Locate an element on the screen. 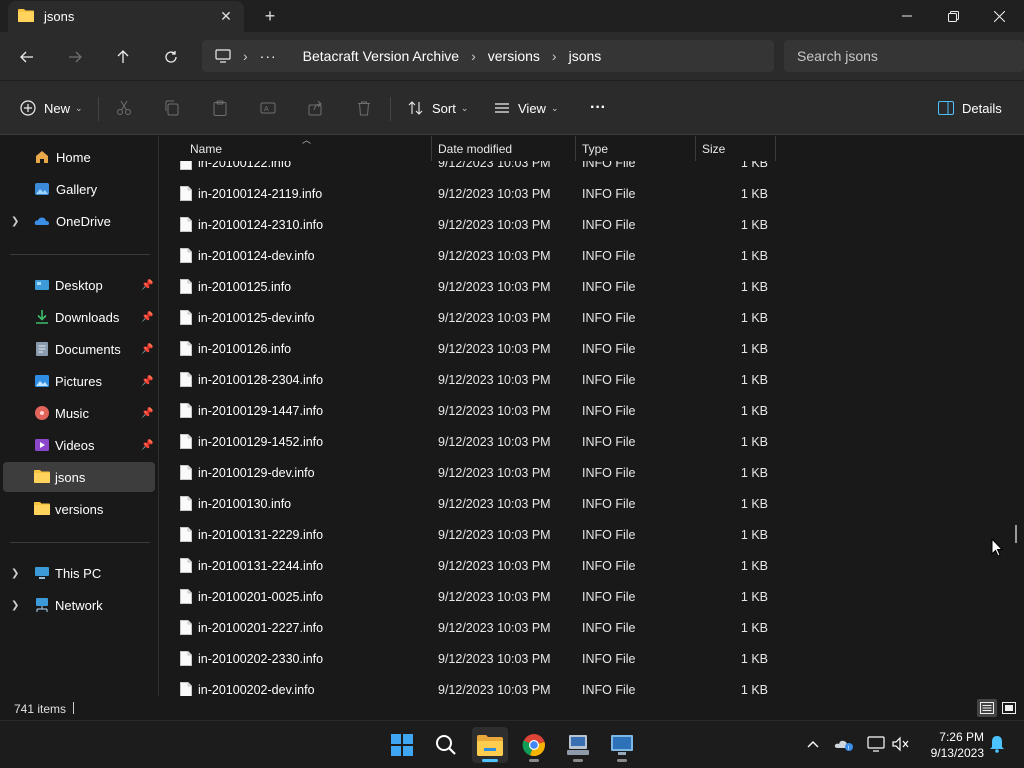 Image resolution: width=1024 pixels, height=768 pixels. back-button is located at coordinates (27, 57).